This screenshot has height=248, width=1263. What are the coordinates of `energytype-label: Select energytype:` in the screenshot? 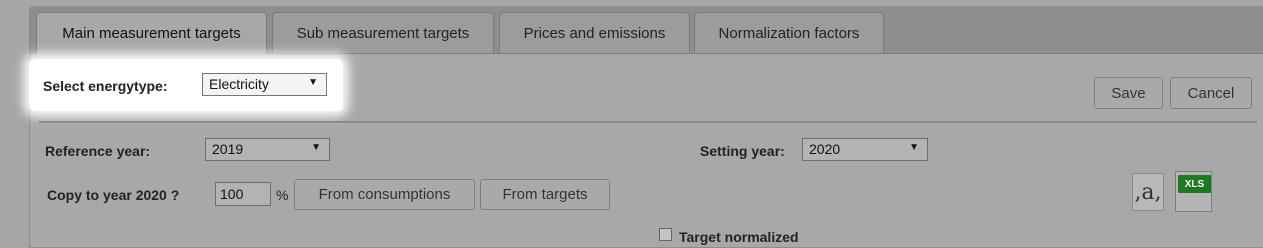 It's located at (105, 86).